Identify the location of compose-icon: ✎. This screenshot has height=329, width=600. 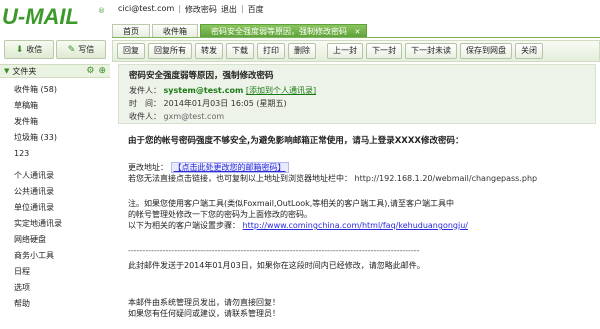
(71, 49).